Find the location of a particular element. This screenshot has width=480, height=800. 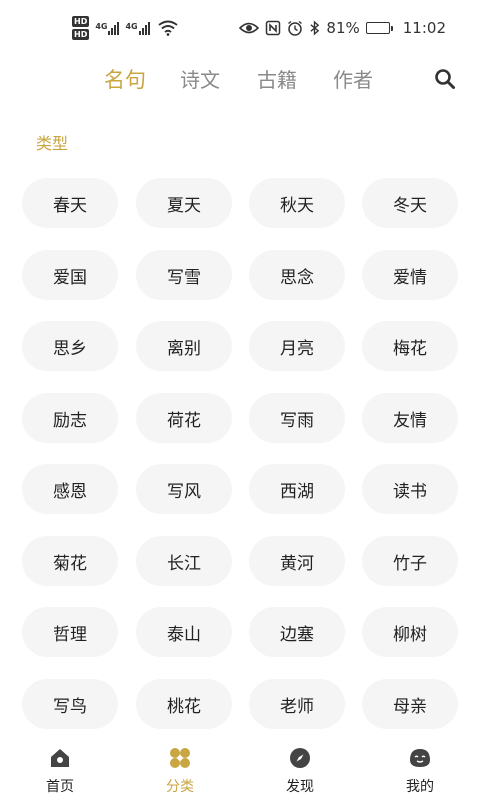

status-right-cluster: 81% 11:02 is located at coordinates (342, 28).